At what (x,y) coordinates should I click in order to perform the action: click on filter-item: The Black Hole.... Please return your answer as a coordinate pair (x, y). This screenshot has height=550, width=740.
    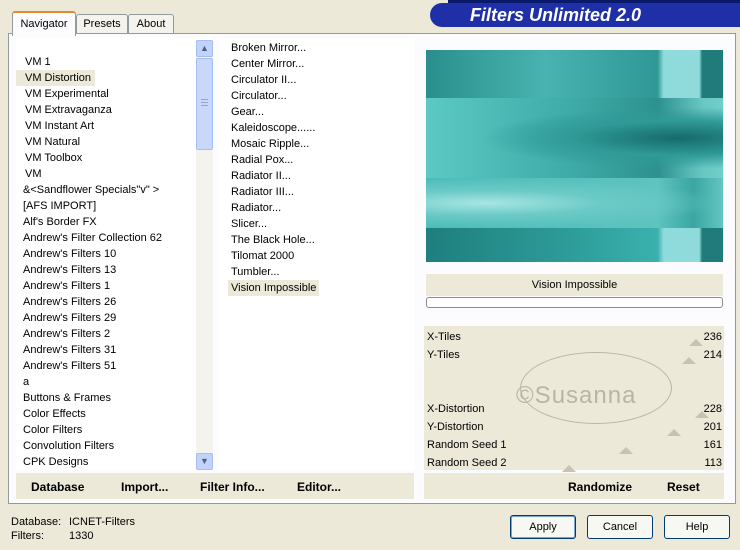
    Looking at the image, I should click on (273, 240).